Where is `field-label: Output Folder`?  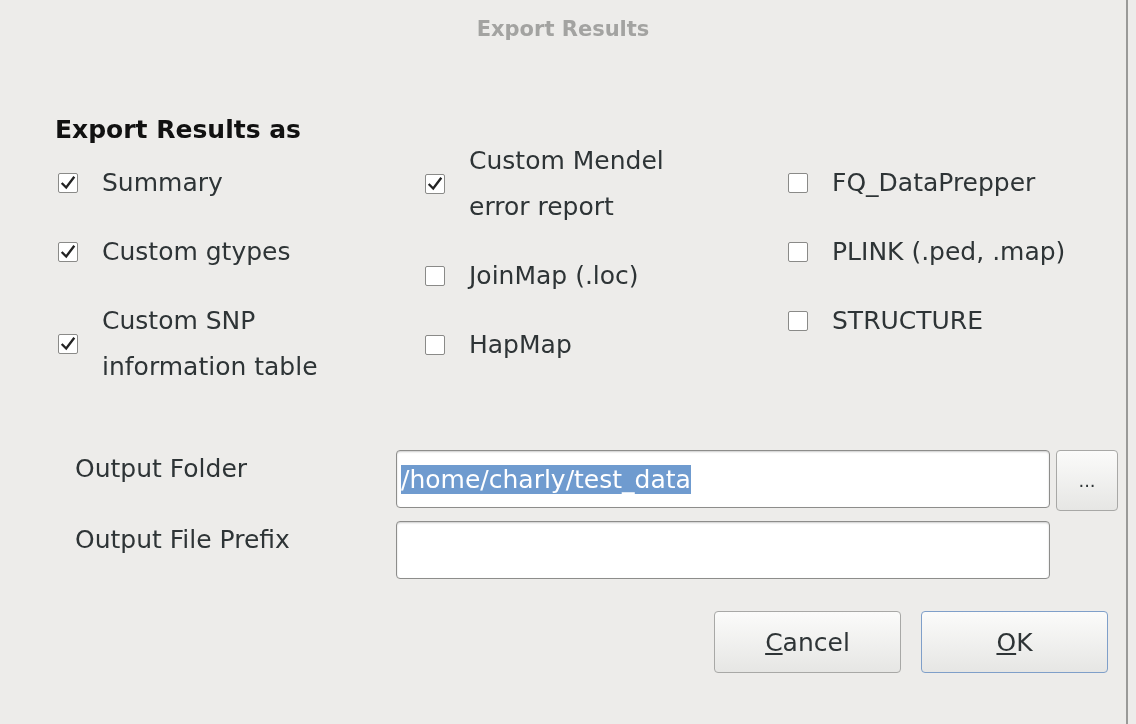 field-label: Output Folder is located at coordinates (162, 468).